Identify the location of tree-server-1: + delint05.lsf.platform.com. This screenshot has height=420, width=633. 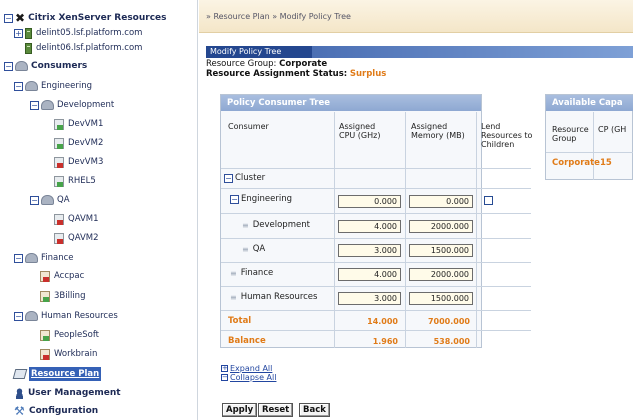
(78, 33).